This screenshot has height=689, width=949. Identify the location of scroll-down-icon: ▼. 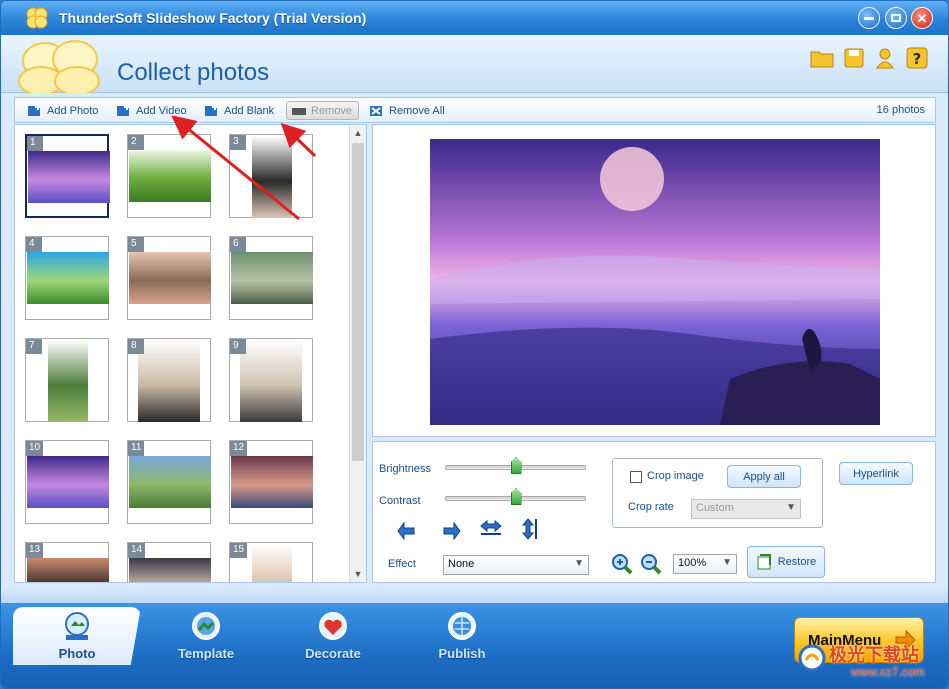
(358, 574).